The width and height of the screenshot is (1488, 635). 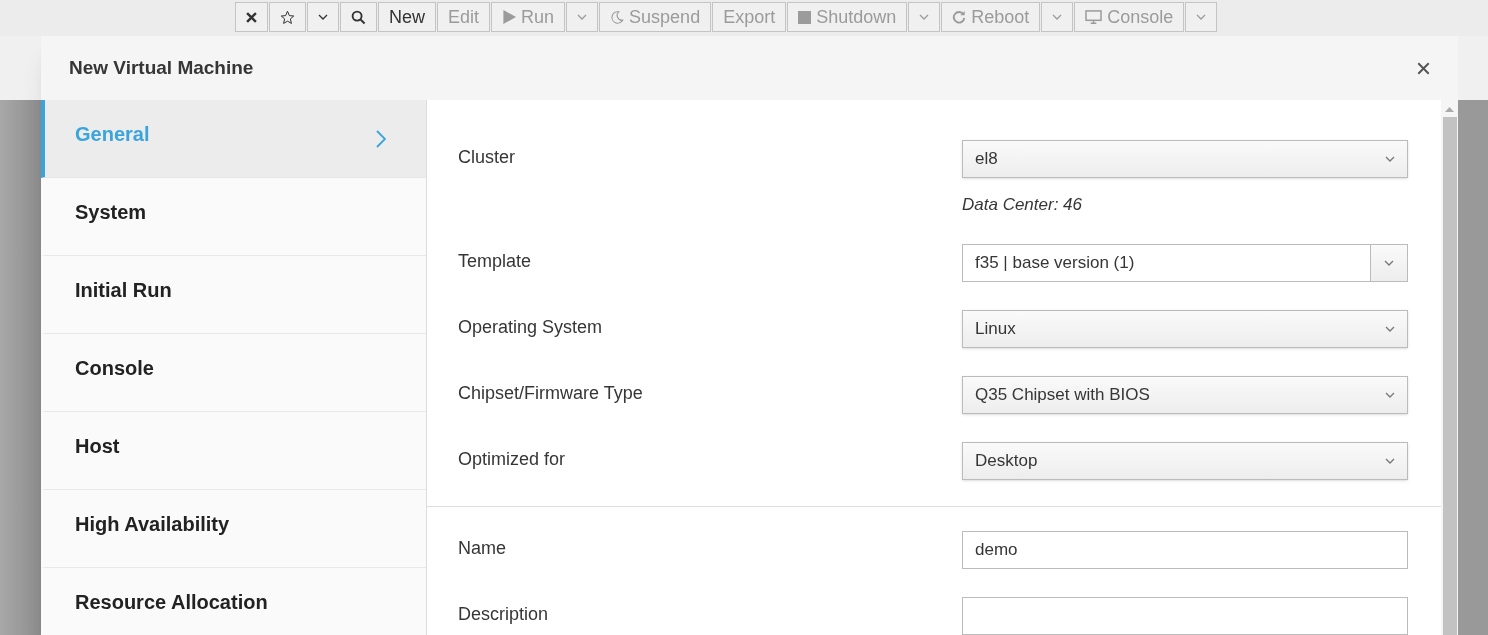 I want to click on sidebar-tab: High Availability, so click(x=233, y=529).